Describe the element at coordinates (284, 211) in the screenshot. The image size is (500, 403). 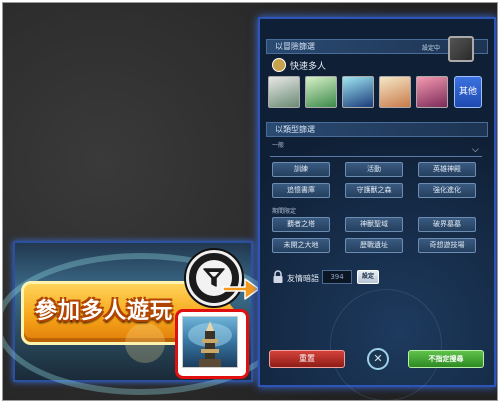
I see `limited-label: 期間限定` at that location.